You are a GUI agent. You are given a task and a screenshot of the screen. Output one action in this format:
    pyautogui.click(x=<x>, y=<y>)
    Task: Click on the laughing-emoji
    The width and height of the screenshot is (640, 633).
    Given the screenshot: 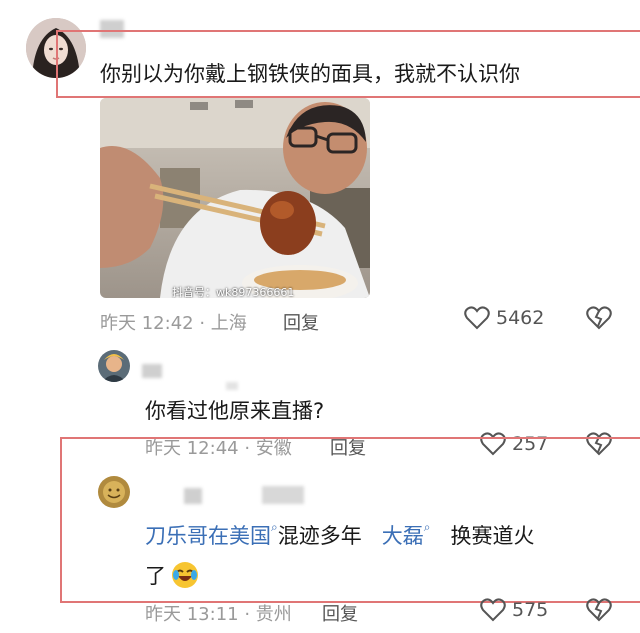 What is the action you would take?
    pyautogui.click(x=185, y=575)
    